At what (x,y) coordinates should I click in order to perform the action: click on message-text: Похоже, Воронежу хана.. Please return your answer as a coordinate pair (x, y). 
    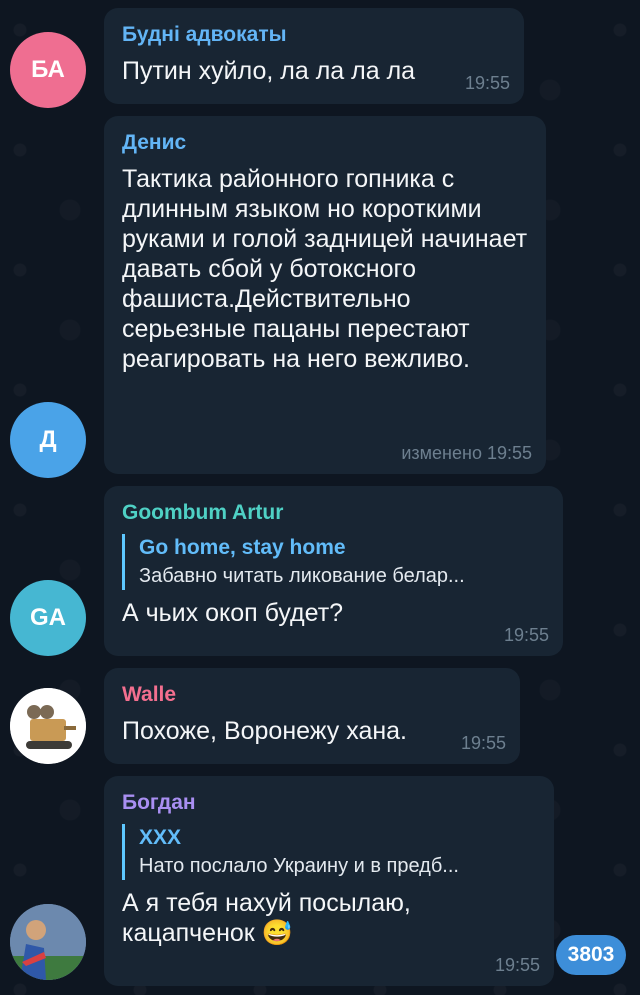
    Looking at the image, I should click on (264, 731).